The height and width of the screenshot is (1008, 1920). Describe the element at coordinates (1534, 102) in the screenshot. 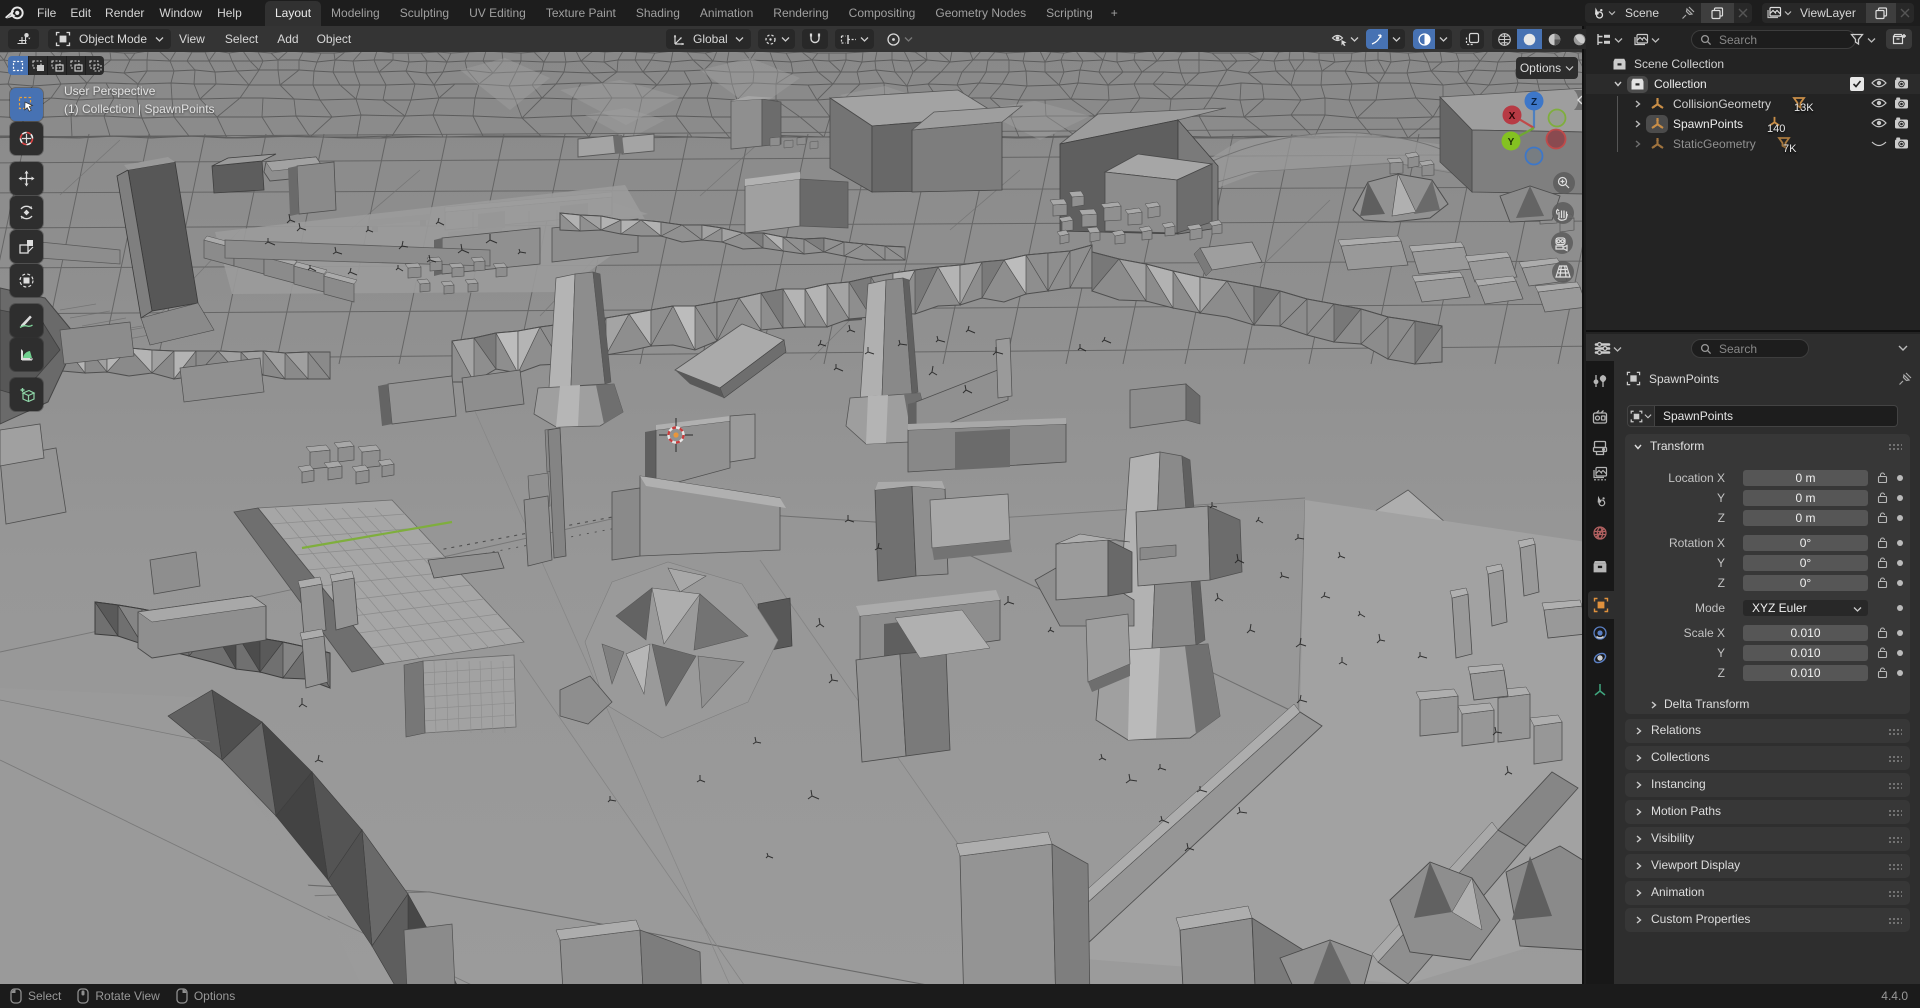

I see `svg-text: Z` at that location.